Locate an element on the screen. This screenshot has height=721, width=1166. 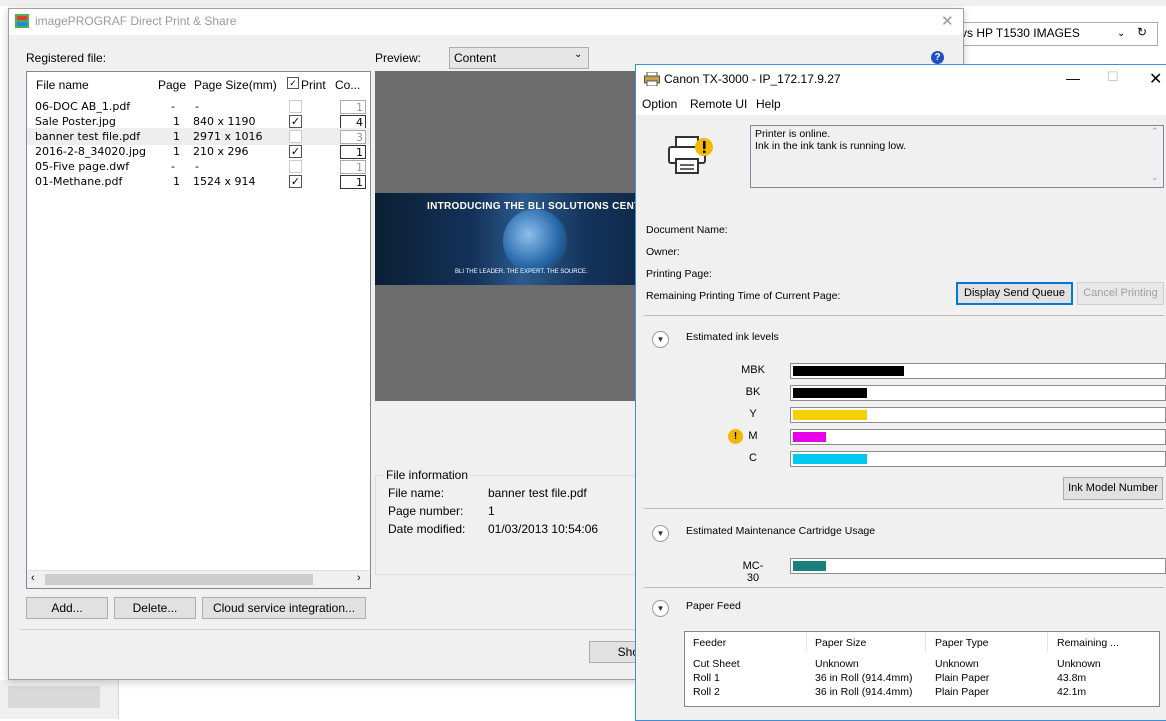
status-line-ink-low: Ink in the ink tank is running low. is located at coordinates (831, 146).